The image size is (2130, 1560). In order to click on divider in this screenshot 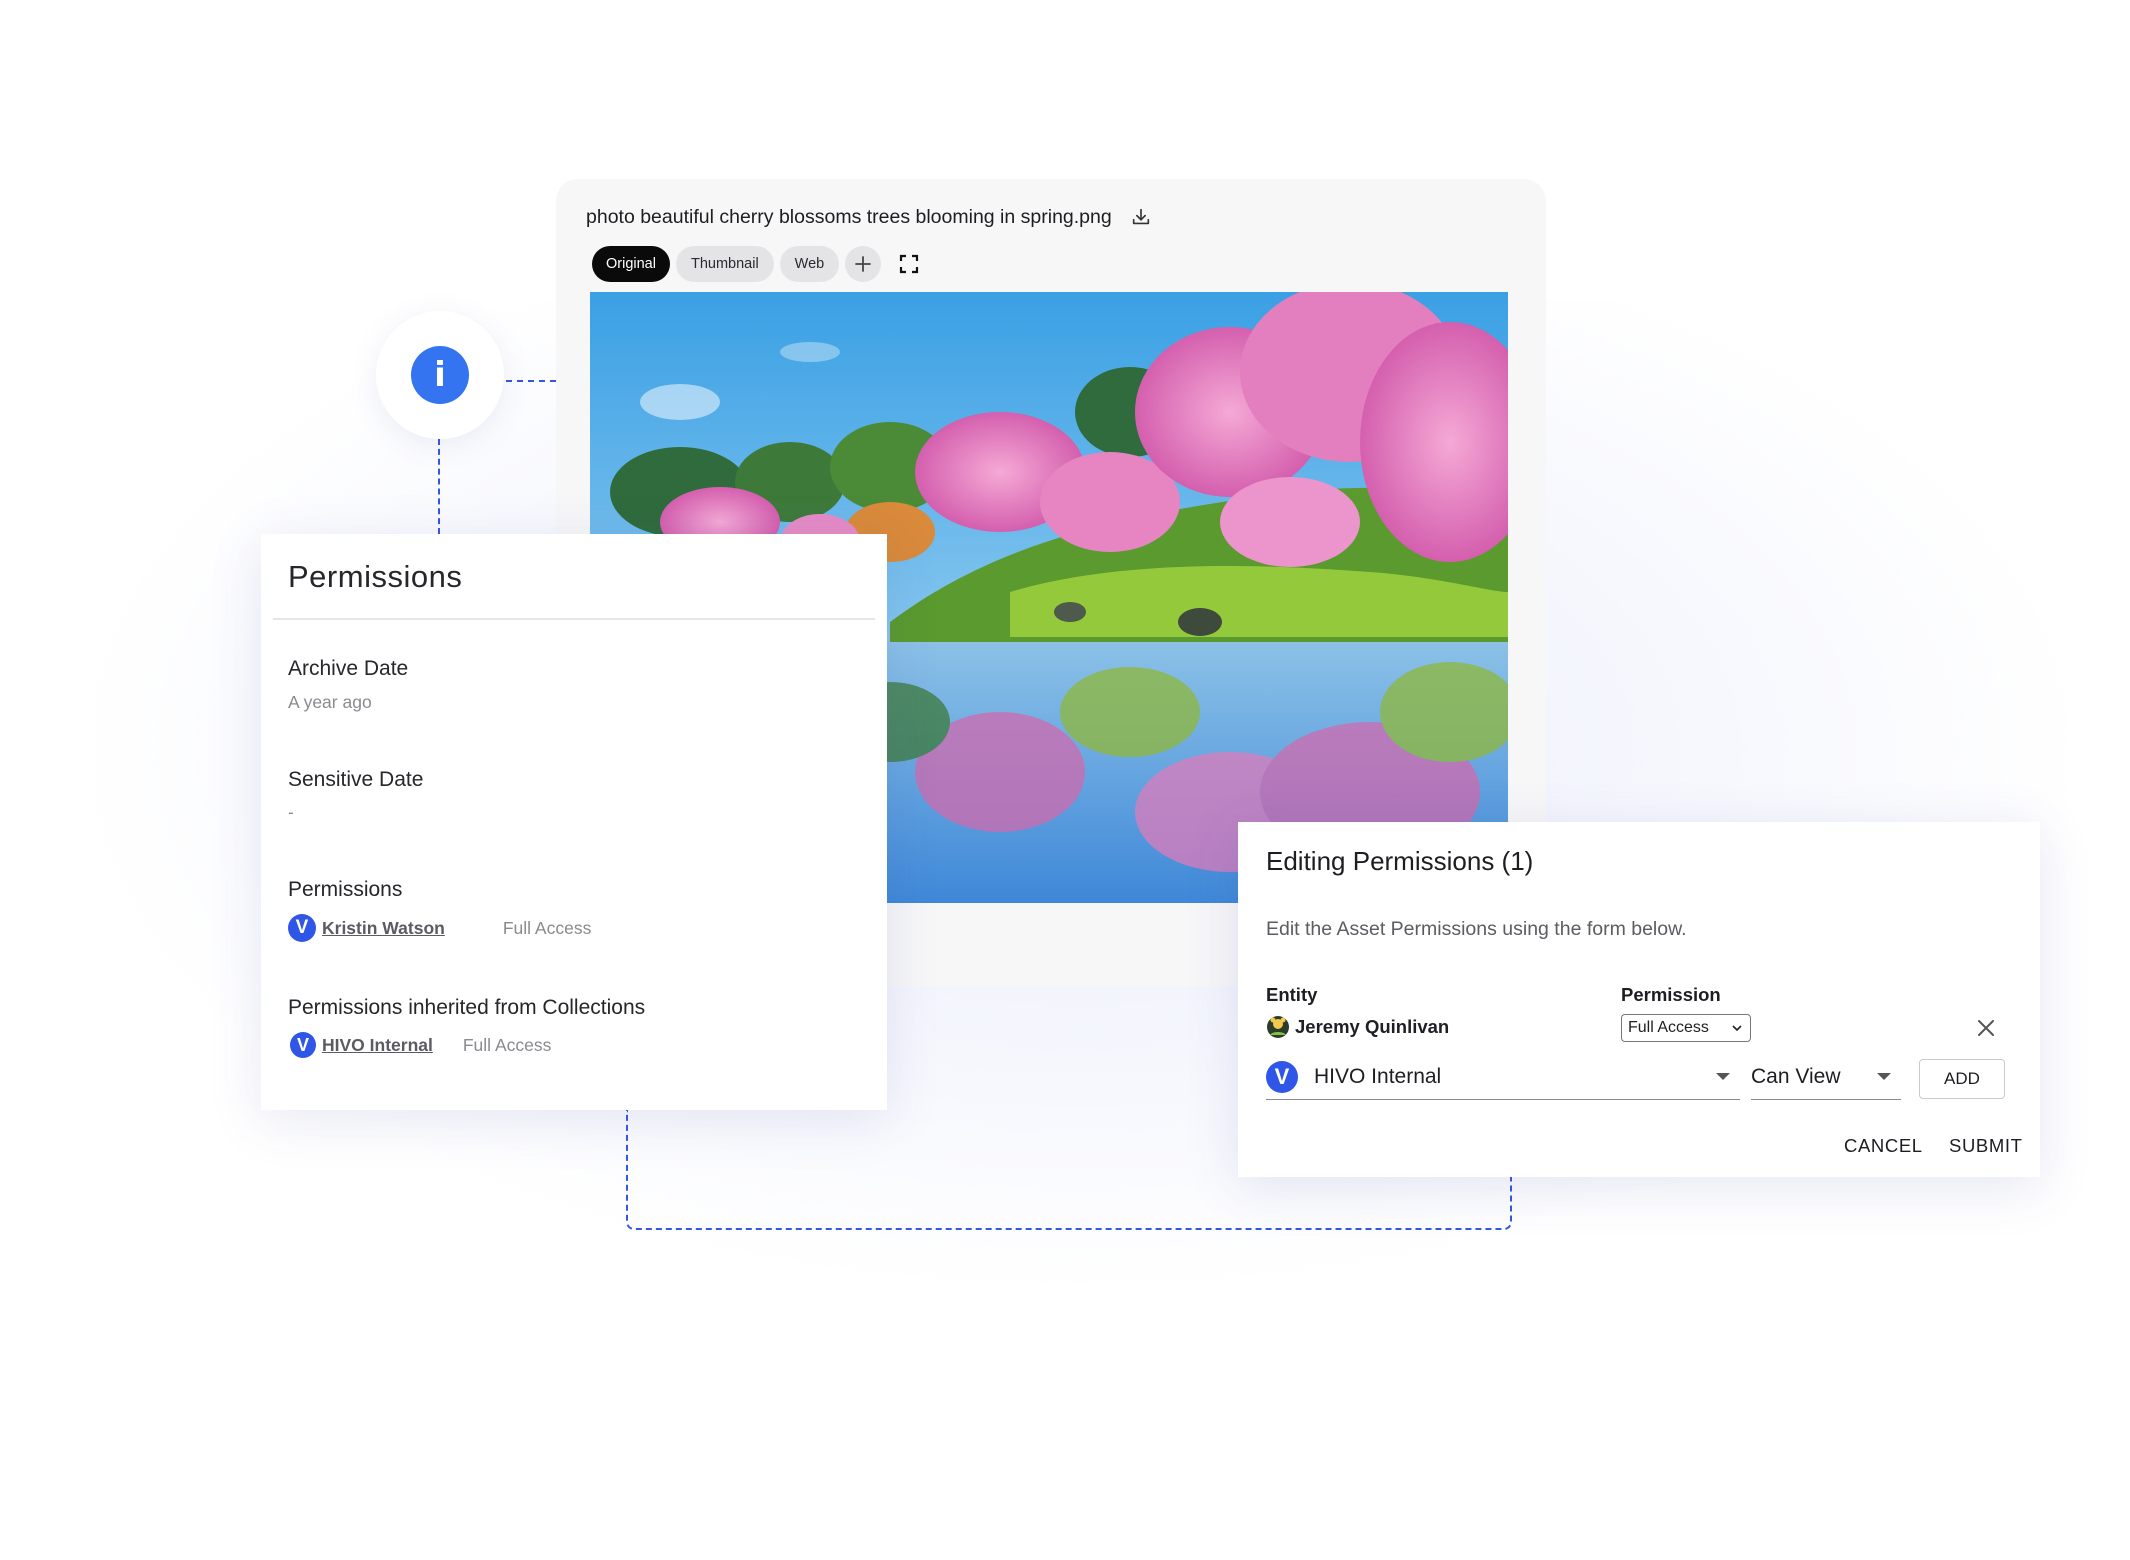, I will do `click(574, 619)`.